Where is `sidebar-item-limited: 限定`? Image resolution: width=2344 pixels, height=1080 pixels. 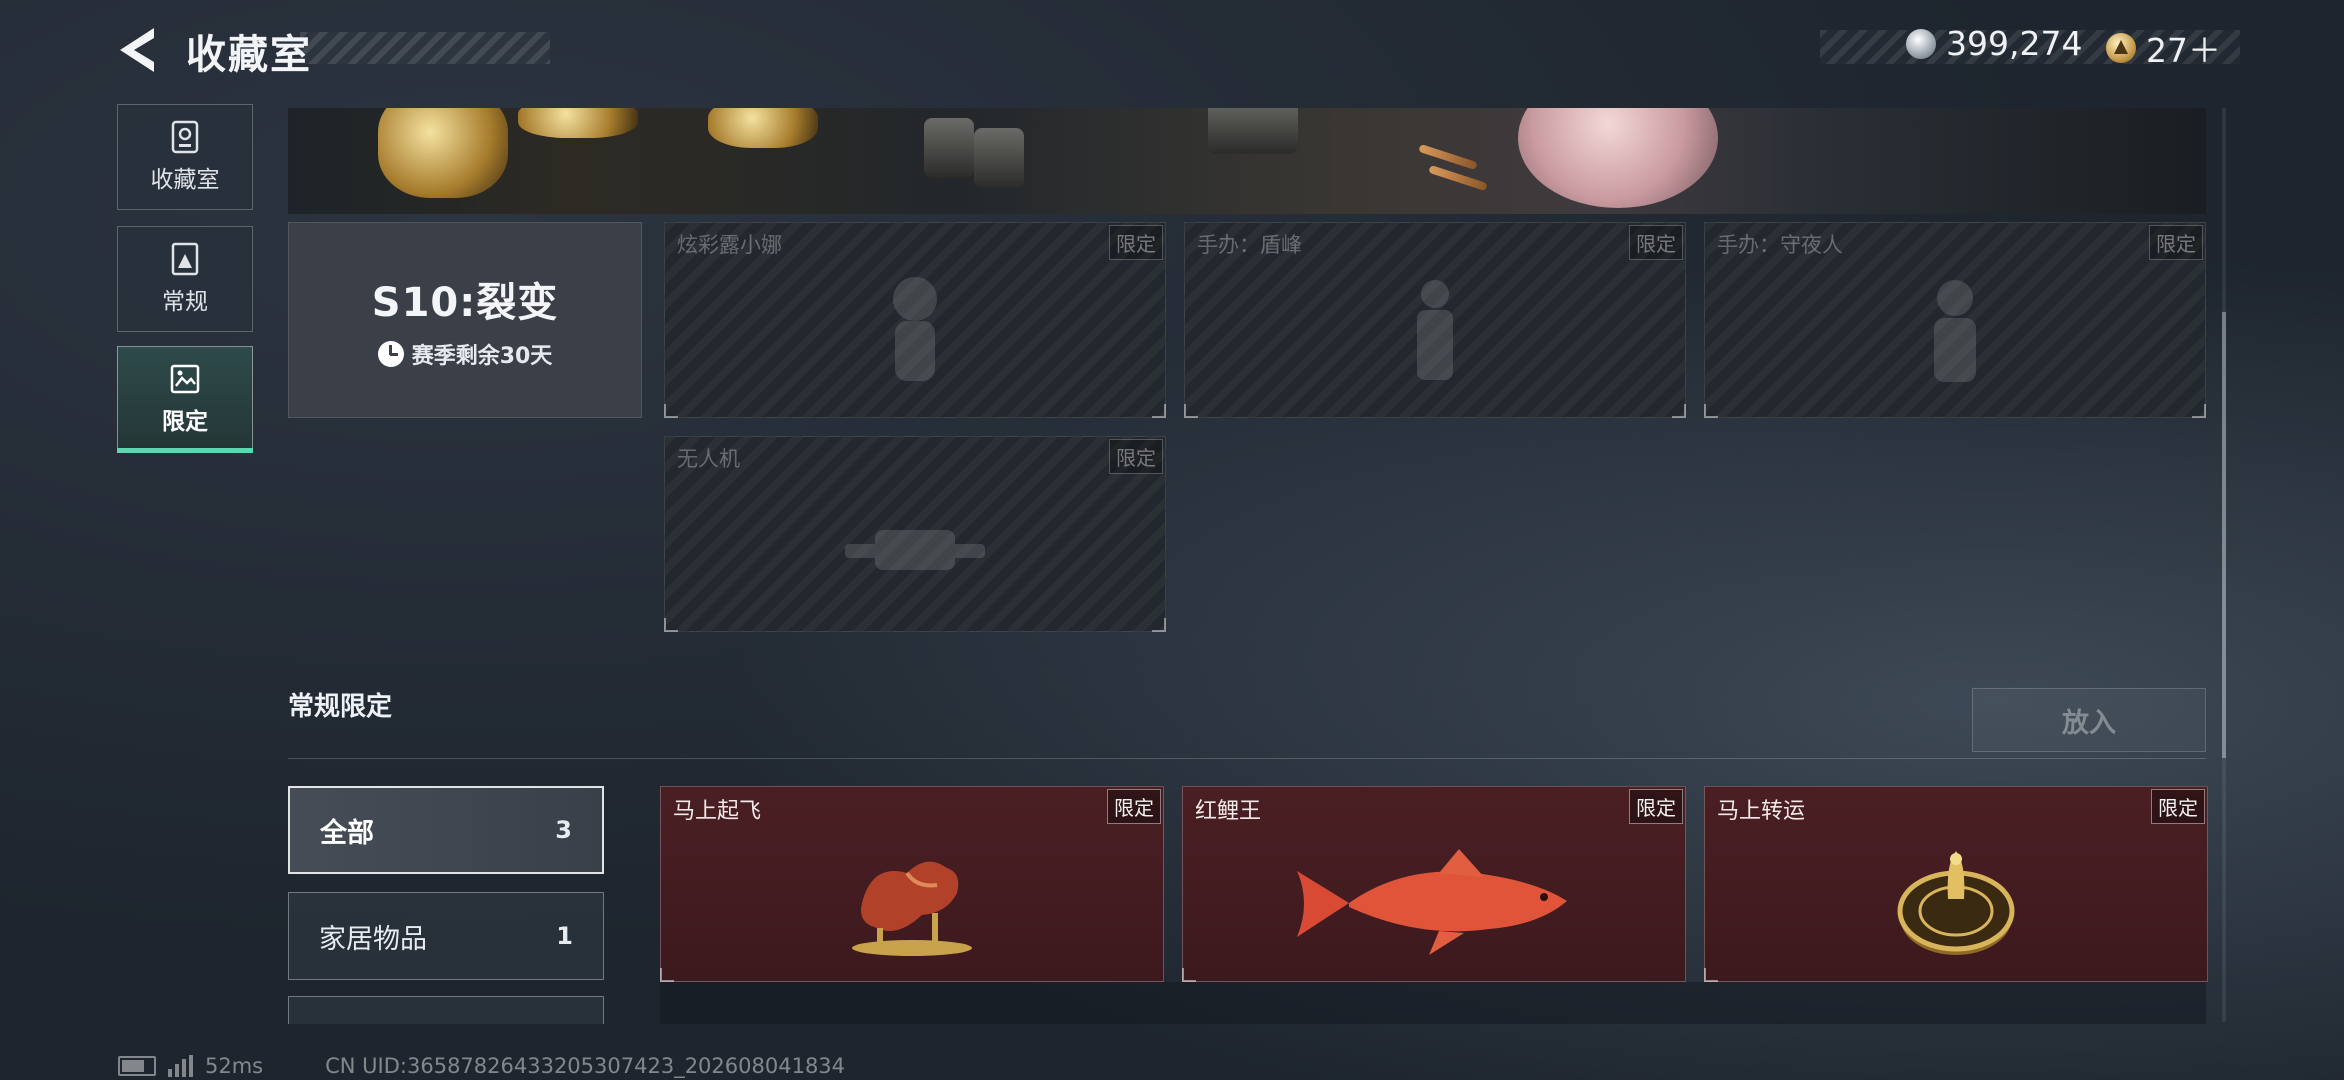
sidebar-item-limited: 限定 is located at coordinates (185, 399).